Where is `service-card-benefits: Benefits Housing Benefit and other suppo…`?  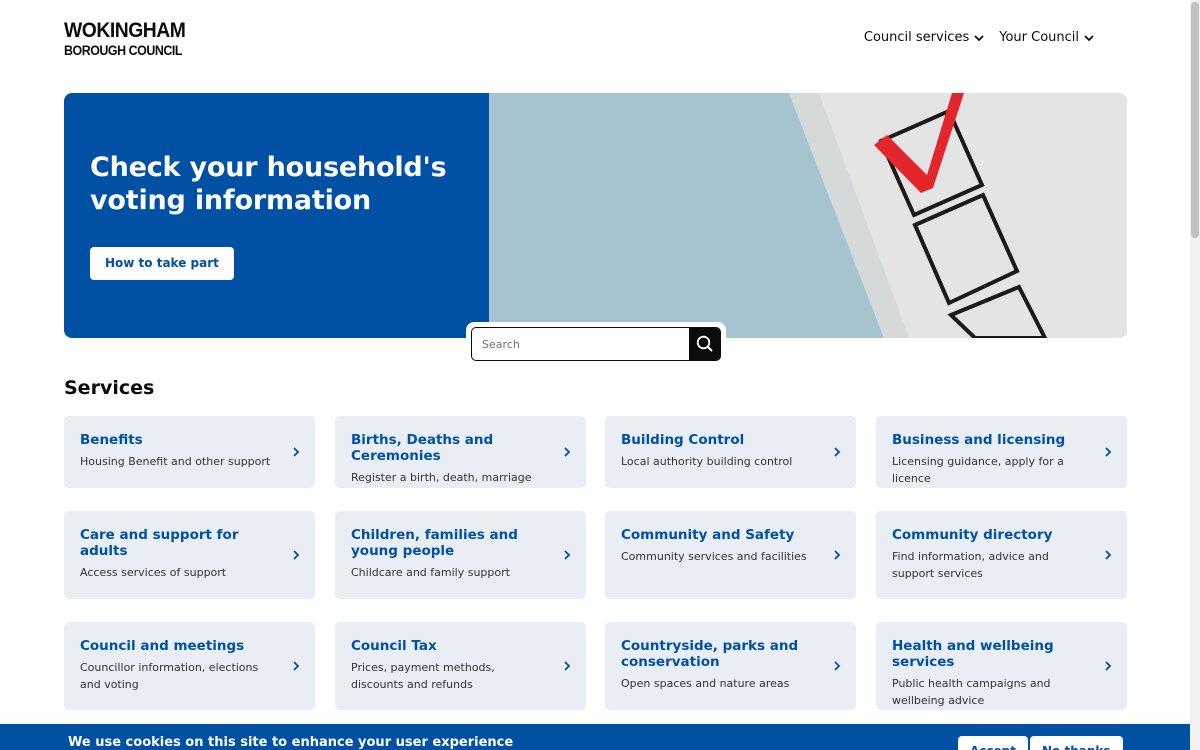 service-card-benefits: Benefits Housing Benefit and other suppo… is located at coordinates (189, 452).